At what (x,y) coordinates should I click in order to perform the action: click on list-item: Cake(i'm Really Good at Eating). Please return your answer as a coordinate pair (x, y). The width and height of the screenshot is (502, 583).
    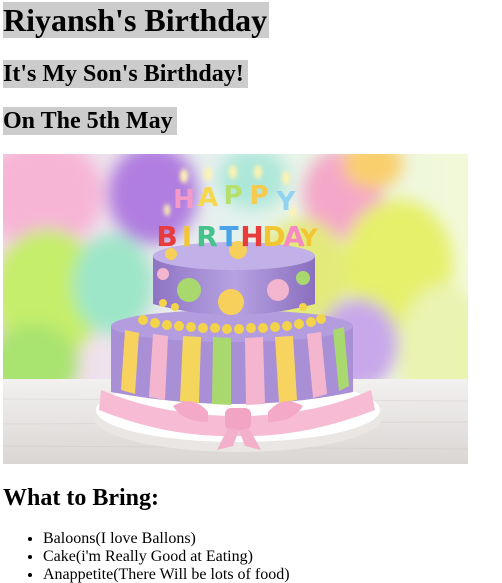
    Looking at the image, I should click on (166, 557).